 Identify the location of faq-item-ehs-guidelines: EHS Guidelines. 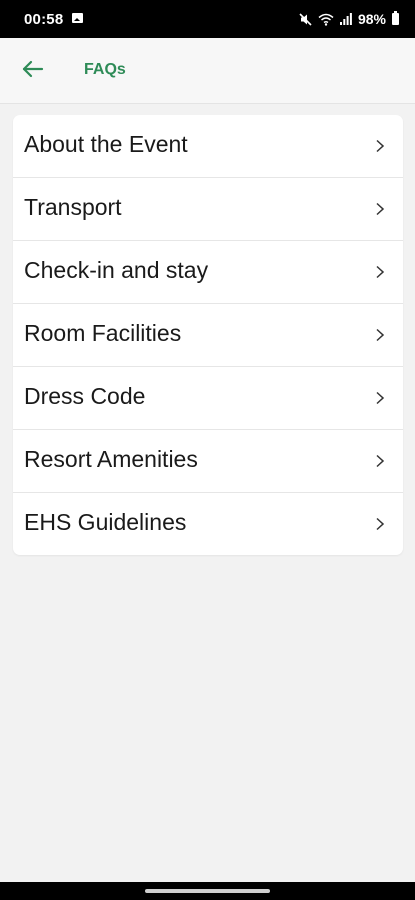
(208, 524).